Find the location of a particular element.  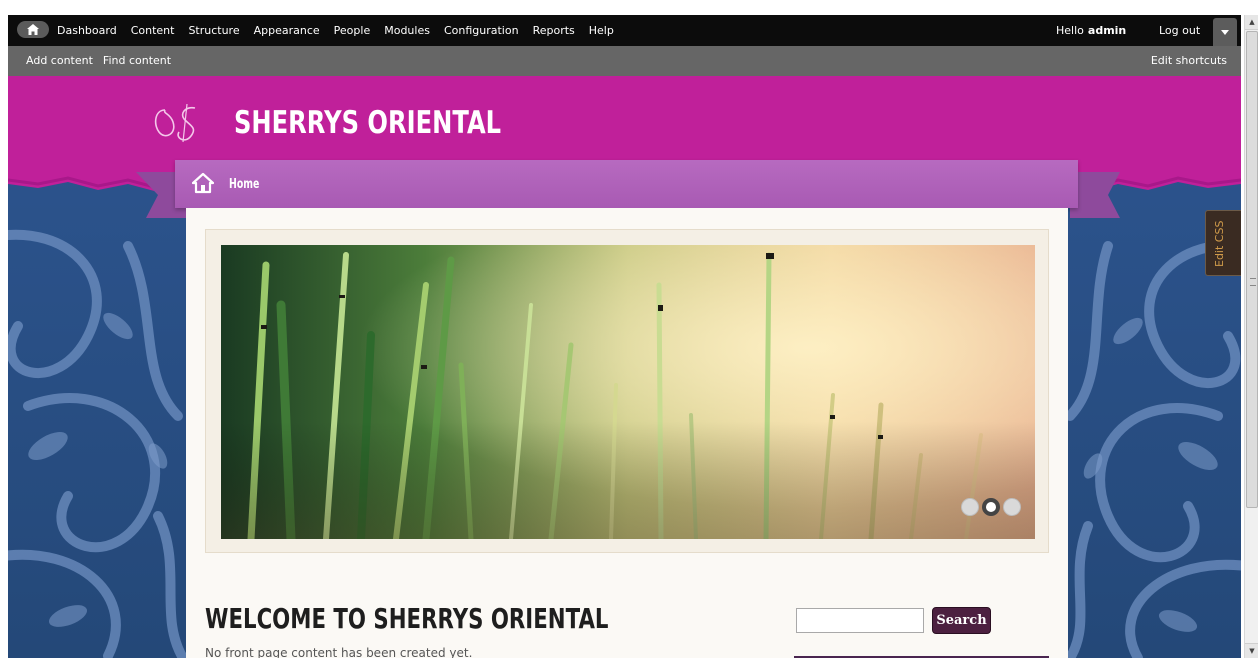

edit-css-tab: Edit CSS is located at coordinates (1223, 243).